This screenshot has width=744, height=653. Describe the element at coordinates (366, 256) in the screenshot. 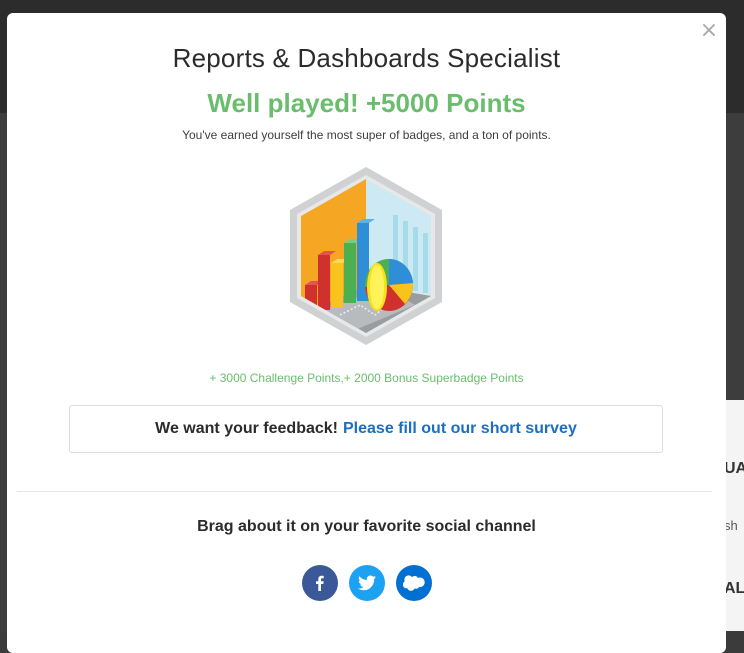

I see `superbadge-icon` at that location.